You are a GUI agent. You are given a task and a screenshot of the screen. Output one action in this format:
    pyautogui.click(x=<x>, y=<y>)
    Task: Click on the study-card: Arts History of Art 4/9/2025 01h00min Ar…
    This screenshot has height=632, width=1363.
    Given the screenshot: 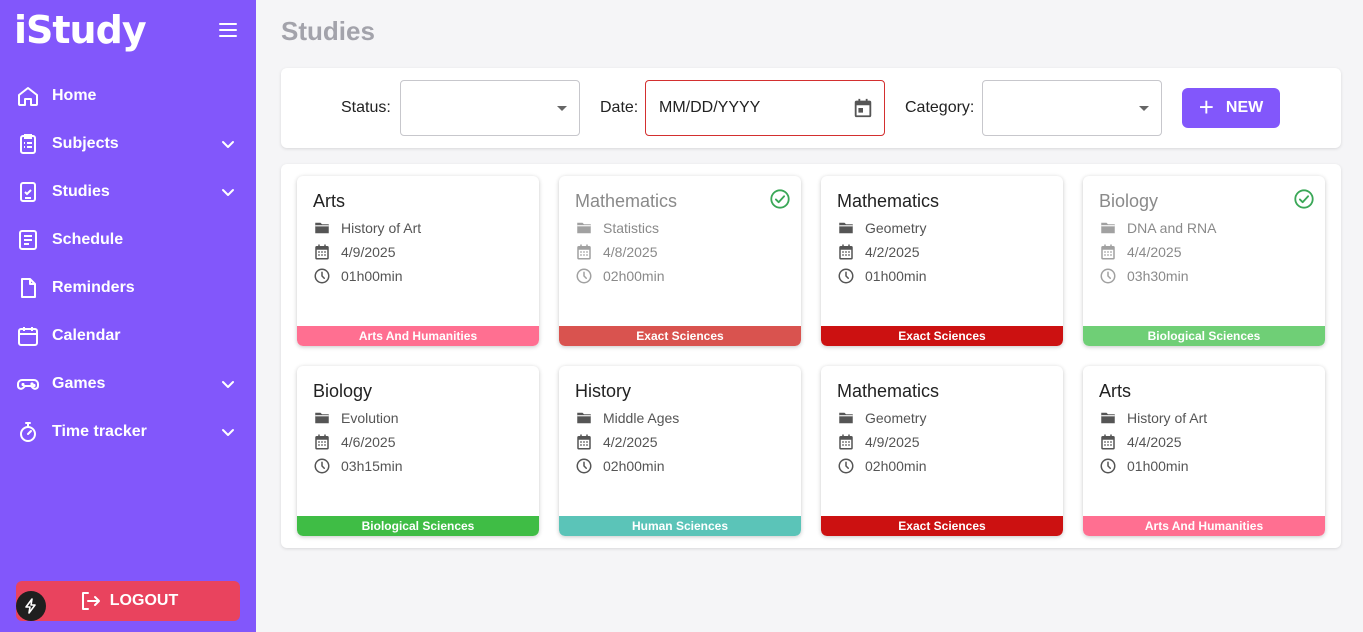 What is the action you would take?
    pyautogui.click(x=418, y=261)
    